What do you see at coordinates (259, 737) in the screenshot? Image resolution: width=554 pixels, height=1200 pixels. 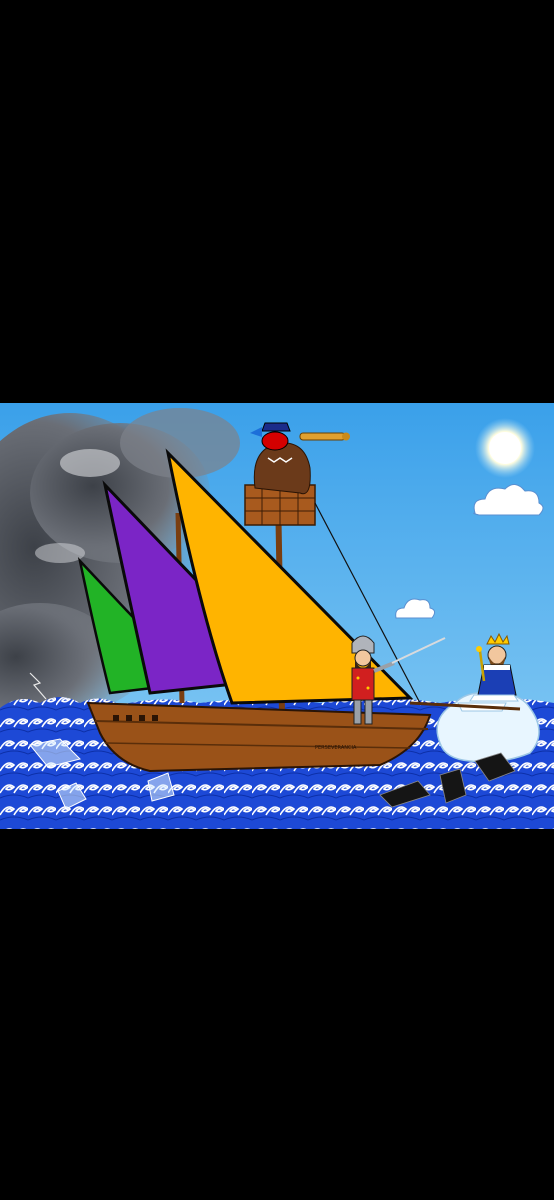 I see `ship-hull: PERSEVERANCIA` at bounding box center [259, 737].